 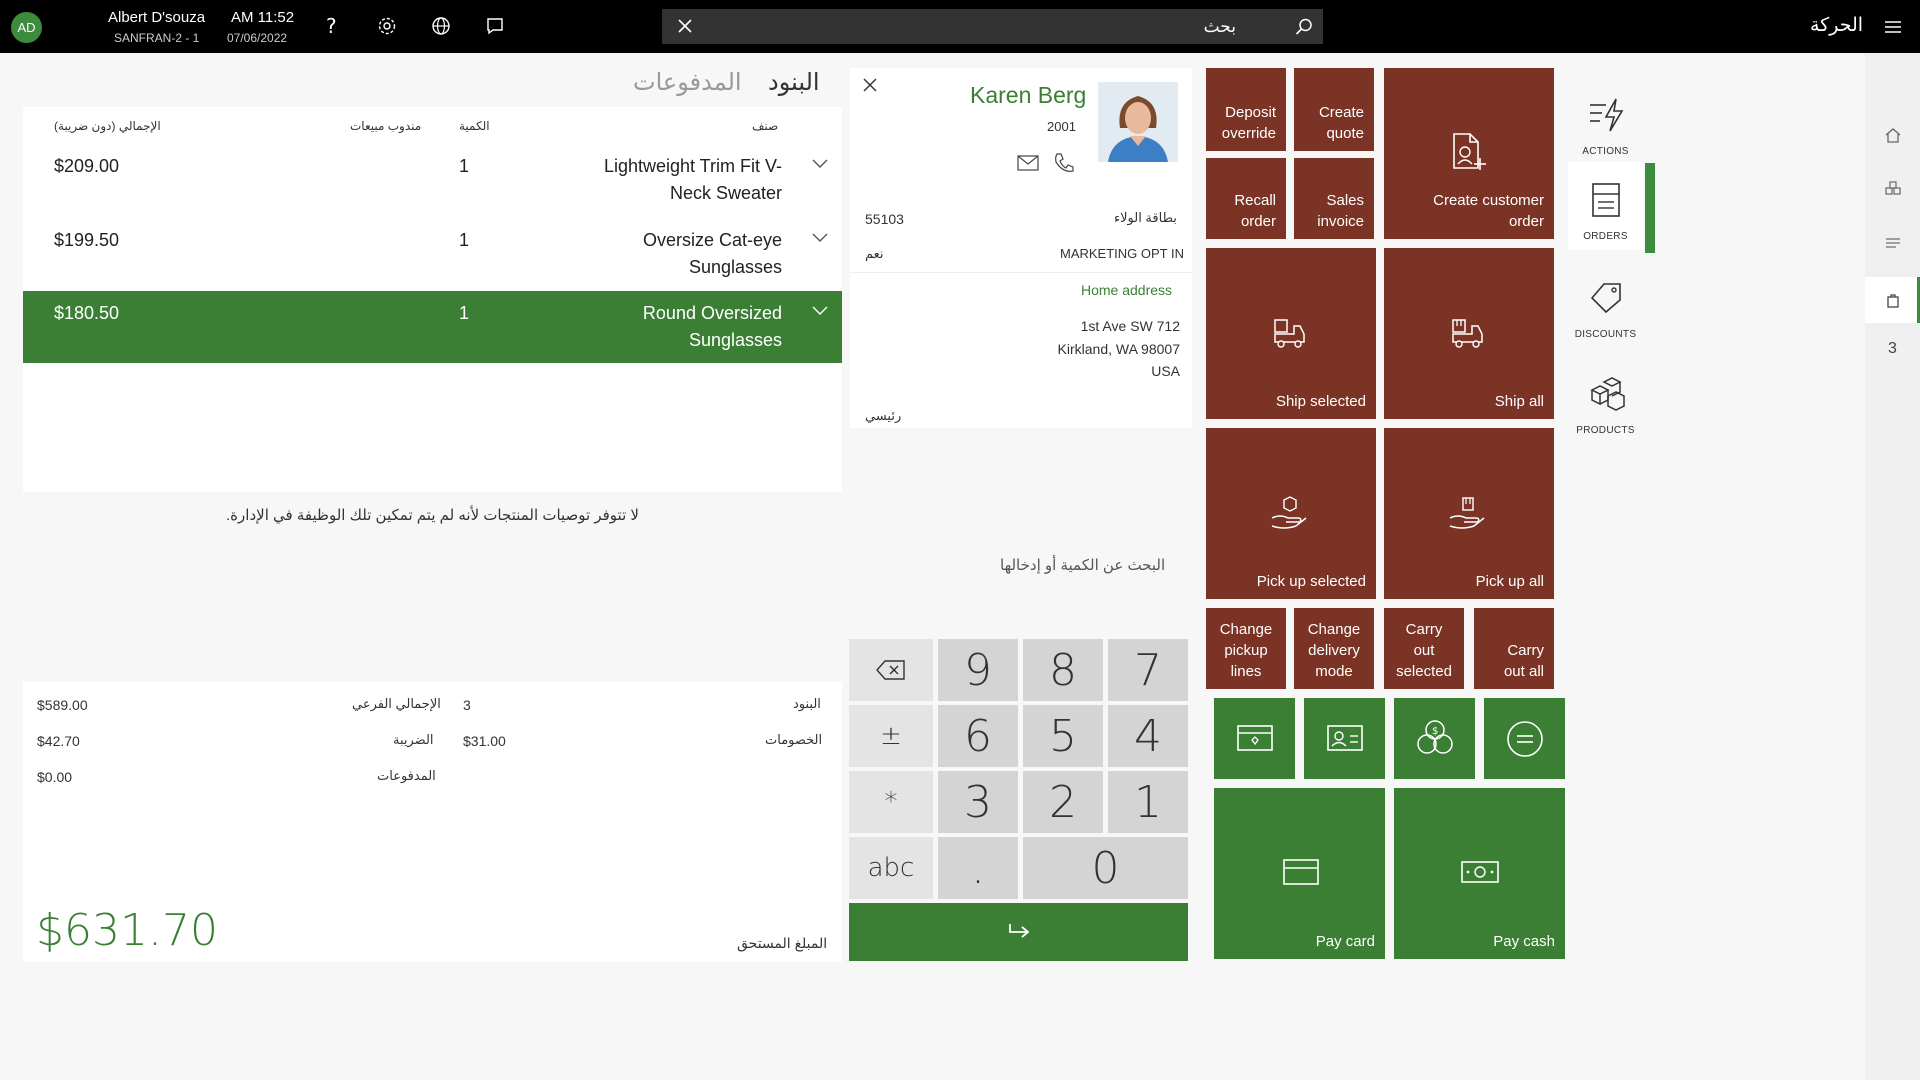 I want to click on search-icon, so click(x=1304, y=27).